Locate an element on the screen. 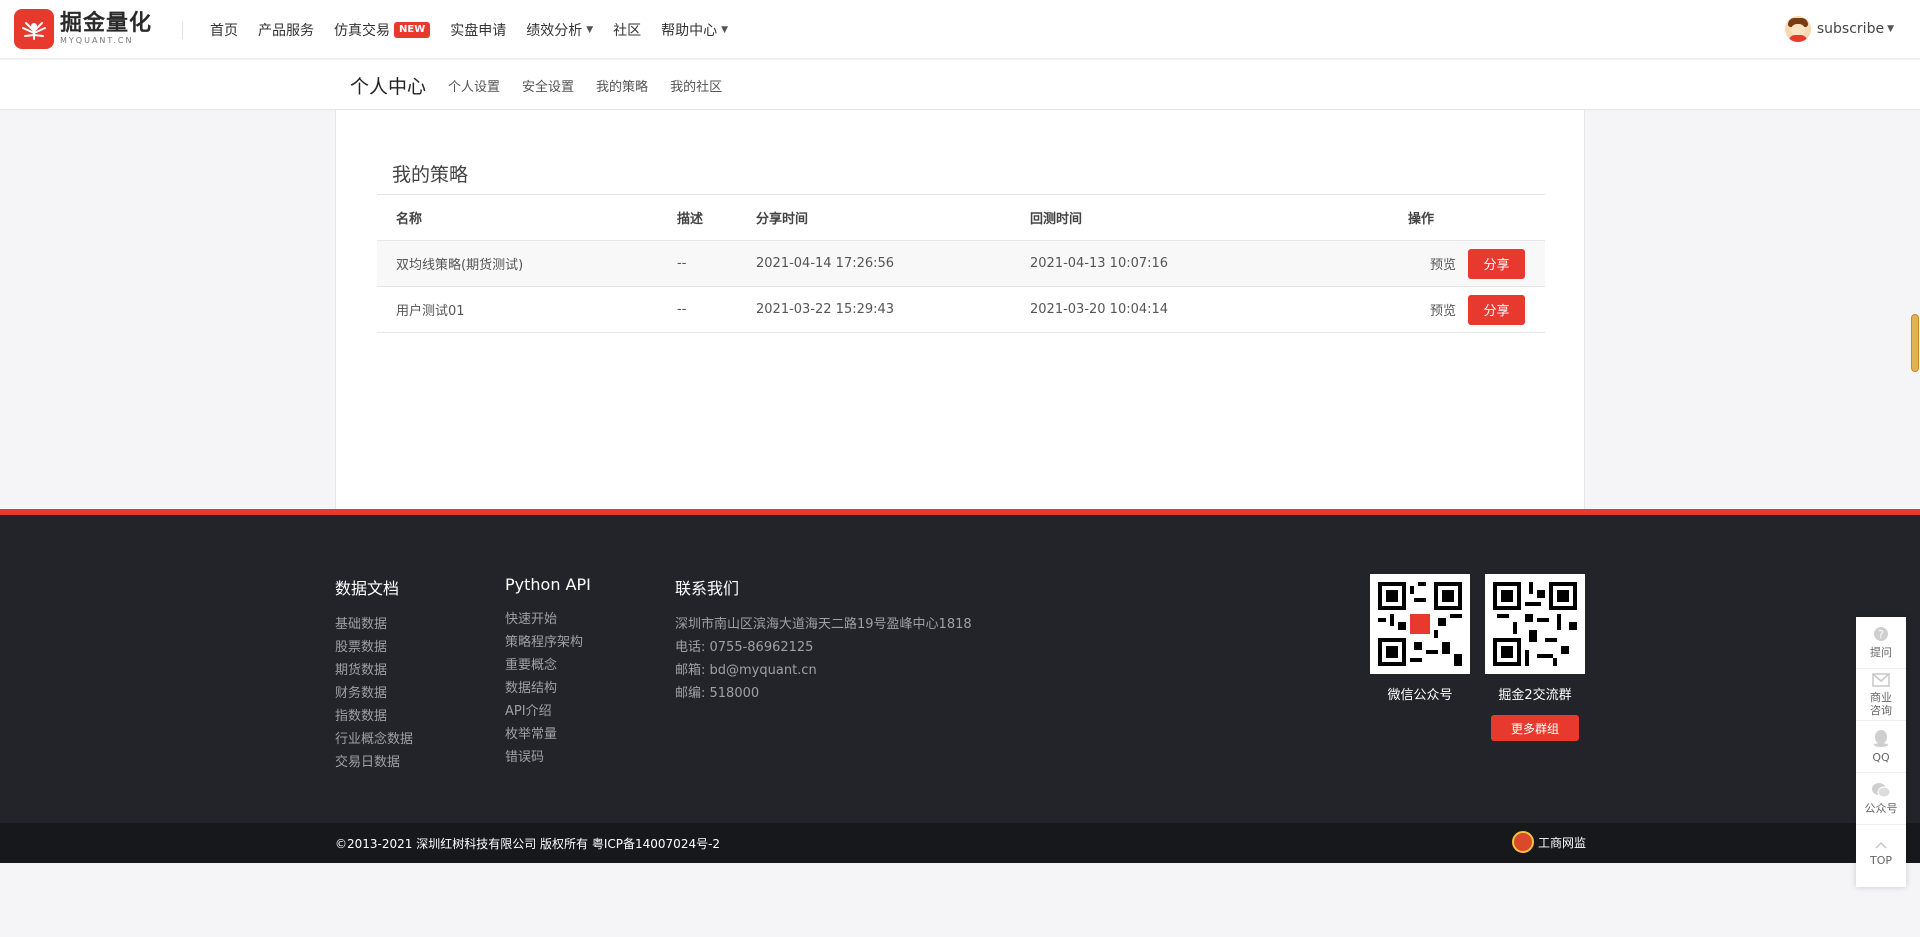  float-label: TOP is located at coordinates (1880, 860).